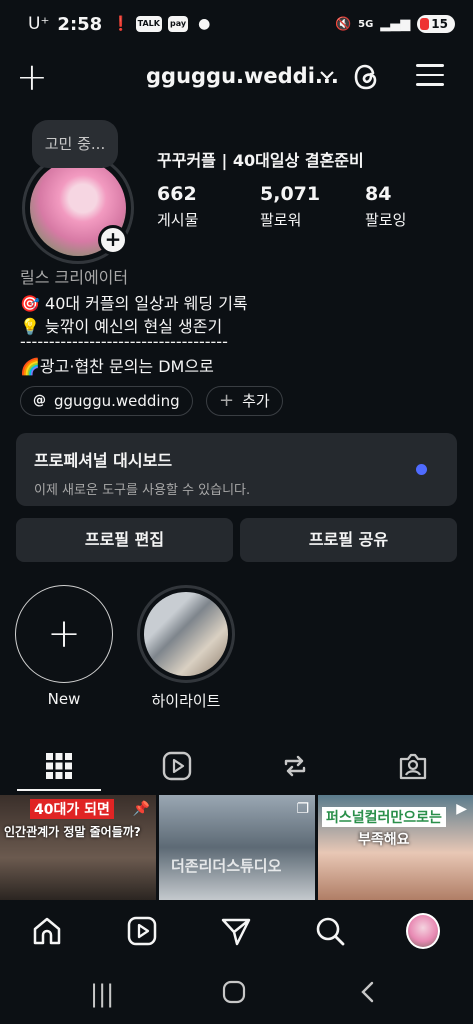  I want to click on signal-icon: ▂▄▆, so click(395, 24).